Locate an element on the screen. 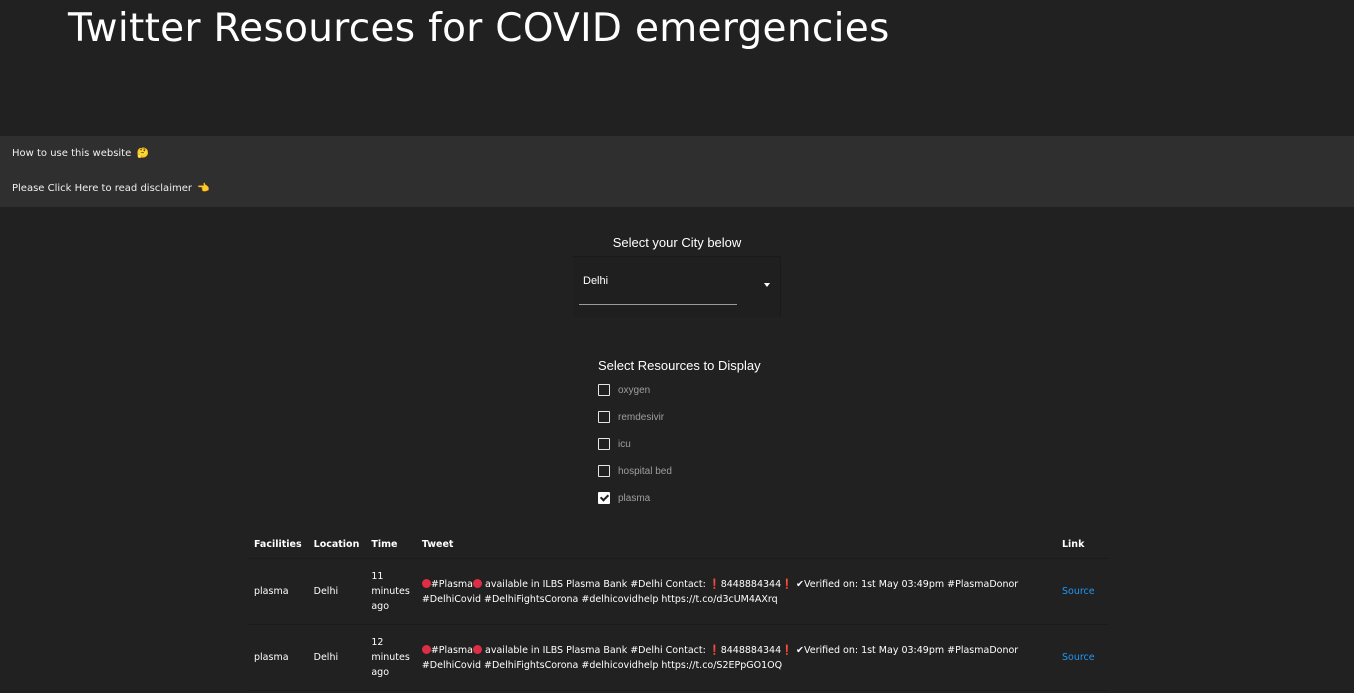  checkbox-oxygen: oxygen is located at coordinates (624, 390).